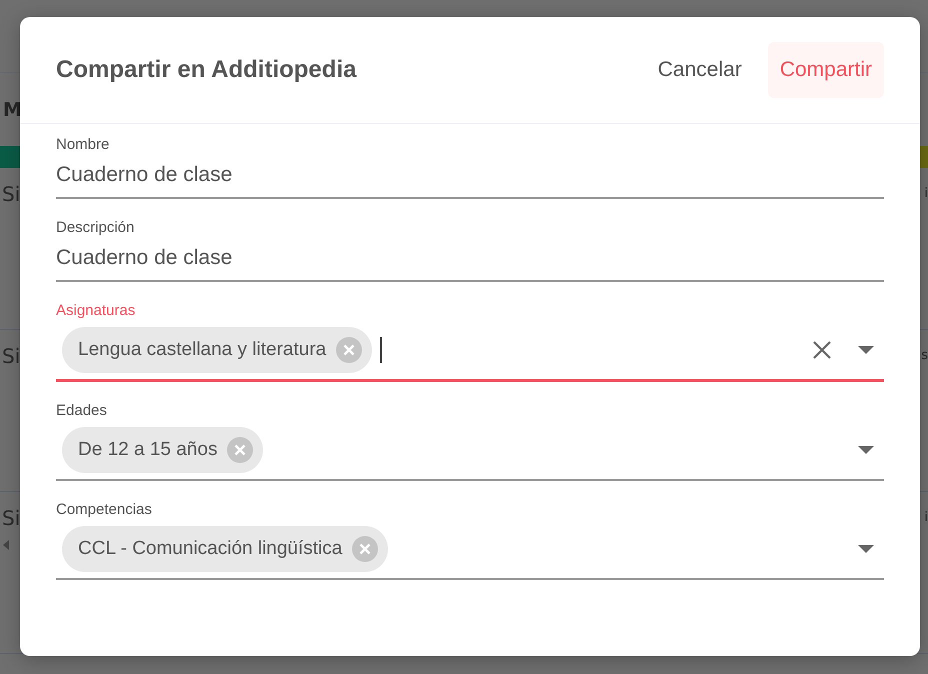 The image size is (928, 674). I want to click on select-field: Asignaturas Lengua castellana y literatura, so click(470, 342).